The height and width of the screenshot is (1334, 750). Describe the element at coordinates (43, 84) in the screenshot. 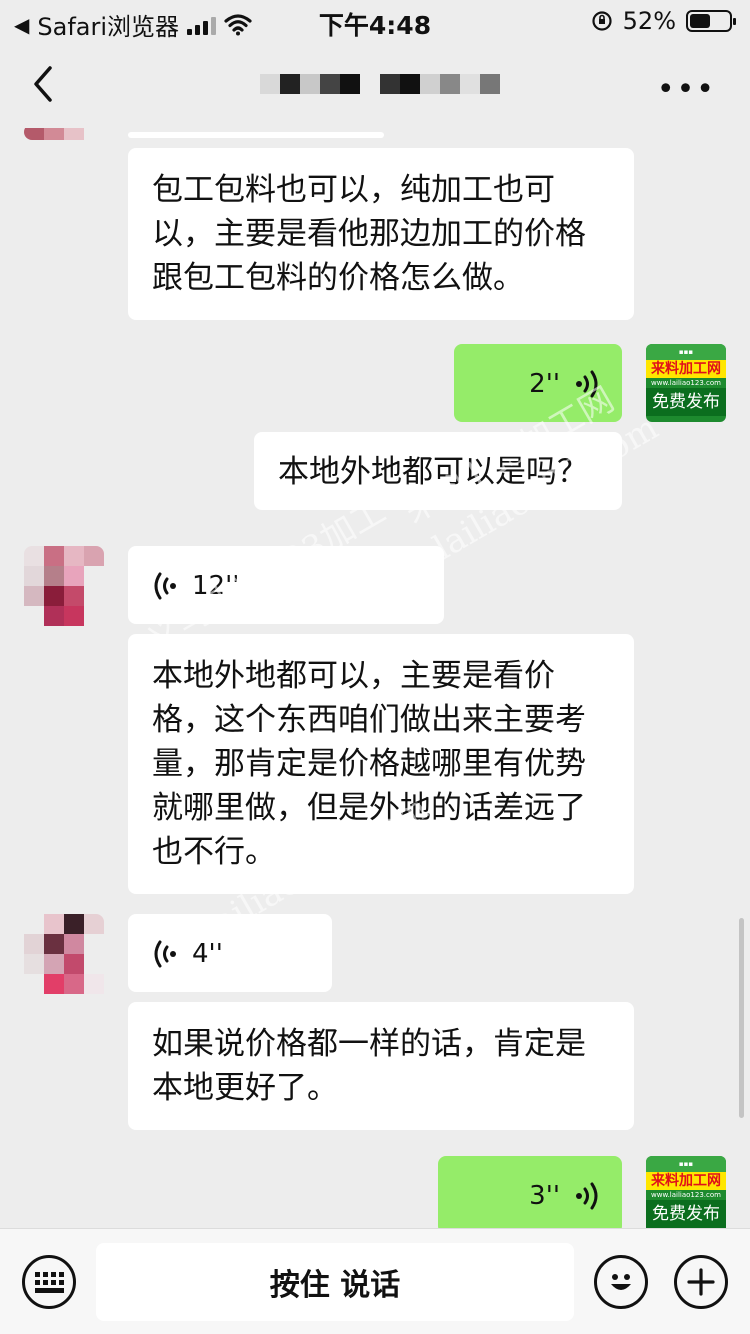

I see `back-arrow-icon` at that location.